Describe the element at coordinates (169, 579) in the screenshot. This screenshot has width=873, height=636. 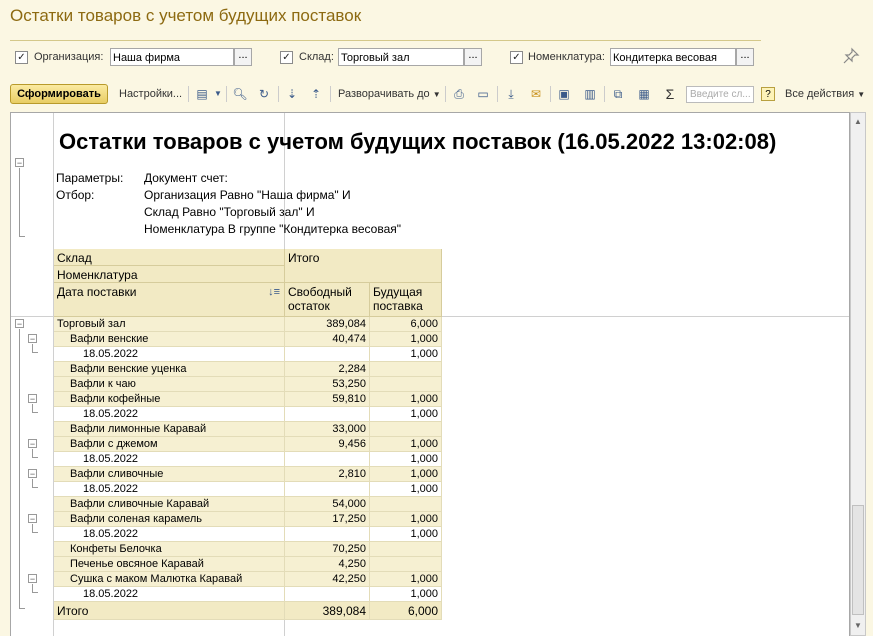
I see `row-name-cell: Сушка с маком Малютка Каравай` at that location.